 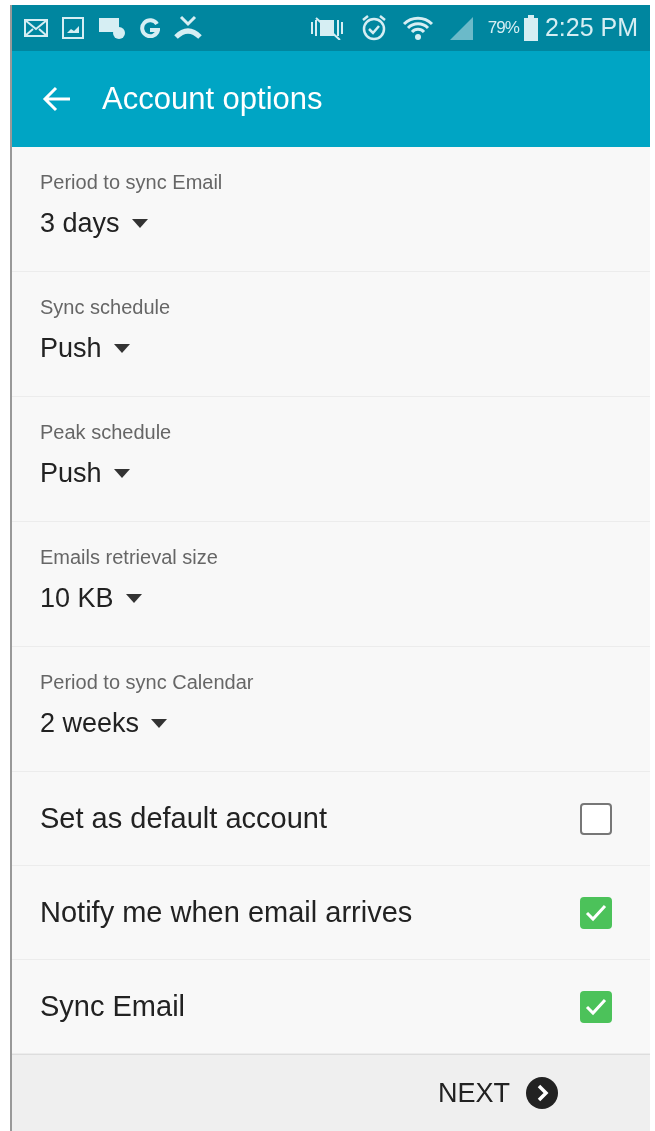 What do you see at coordinates (90, 724) in the screenshot?
I see `dropdown-value: 2 weeks` at bounding box center [90, 724].